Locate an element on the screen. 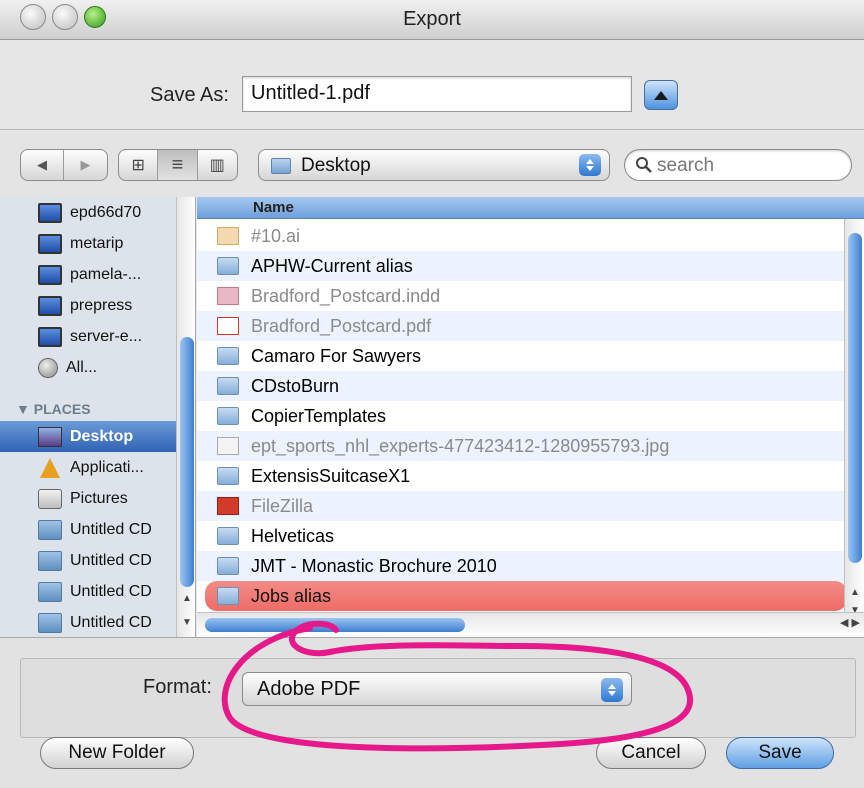 This screenshot has height=788, width=864. location-popup: Desktop is located at coordinates (434, 165).